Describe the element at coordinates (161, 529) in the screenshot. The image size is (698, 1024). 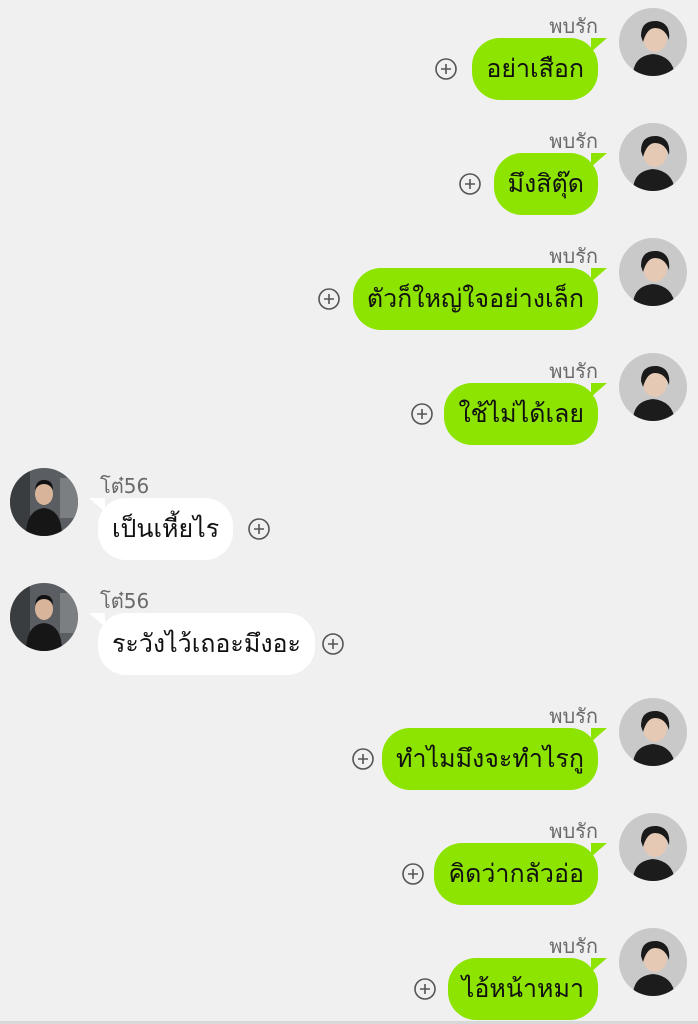
I see `message-bubble: เป็นเหี้ยไร` at that location.